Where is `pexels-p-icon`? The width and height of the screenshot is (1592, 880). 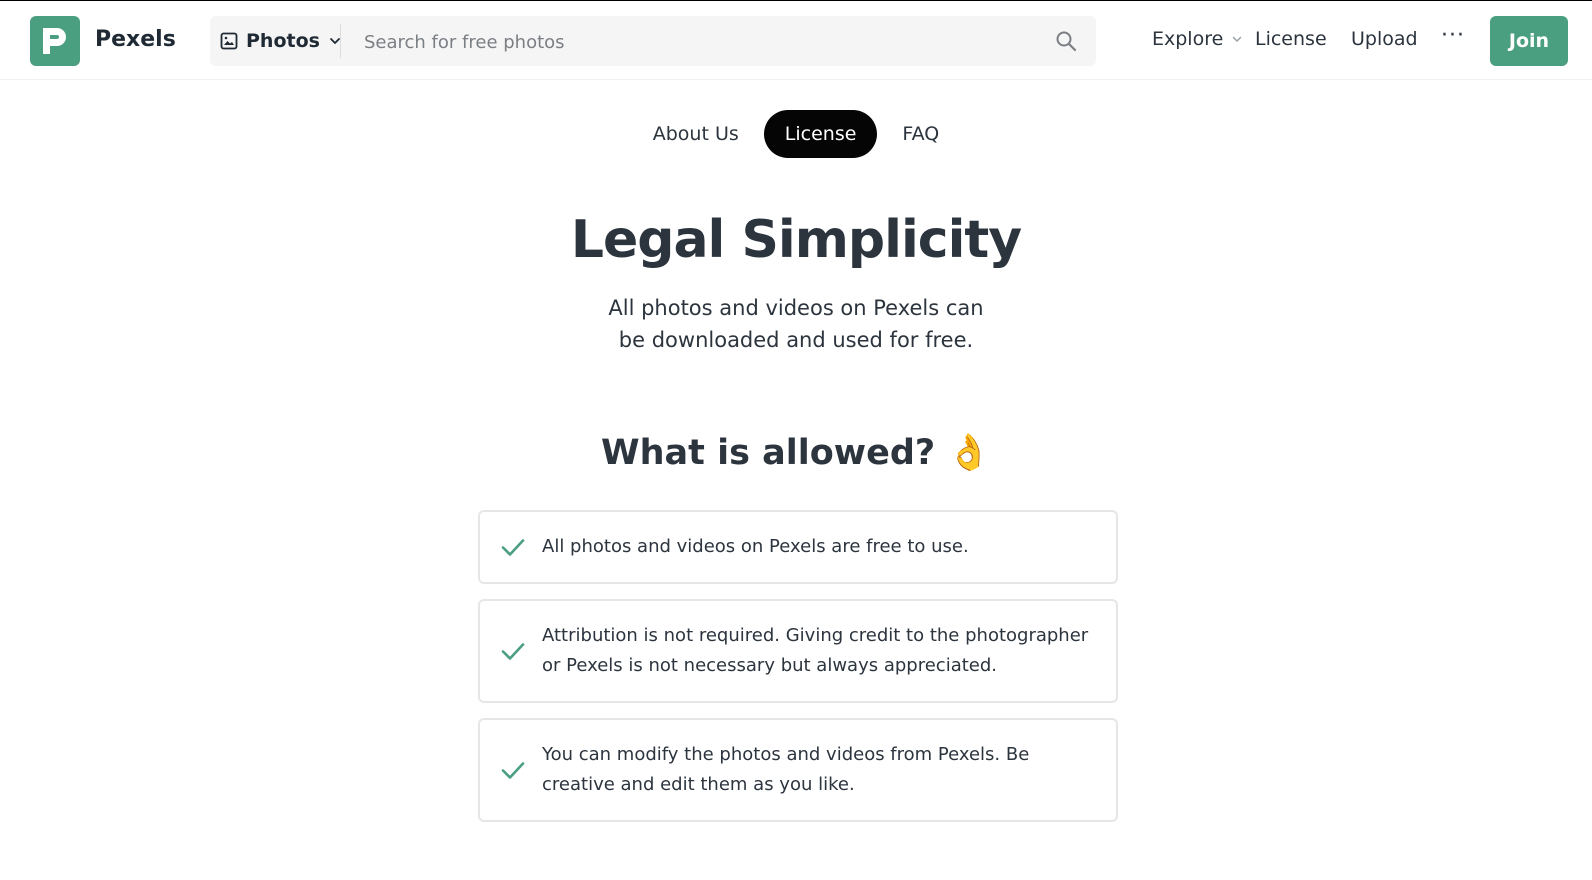
pexels-p-icon is located at coordinates (54, 41).